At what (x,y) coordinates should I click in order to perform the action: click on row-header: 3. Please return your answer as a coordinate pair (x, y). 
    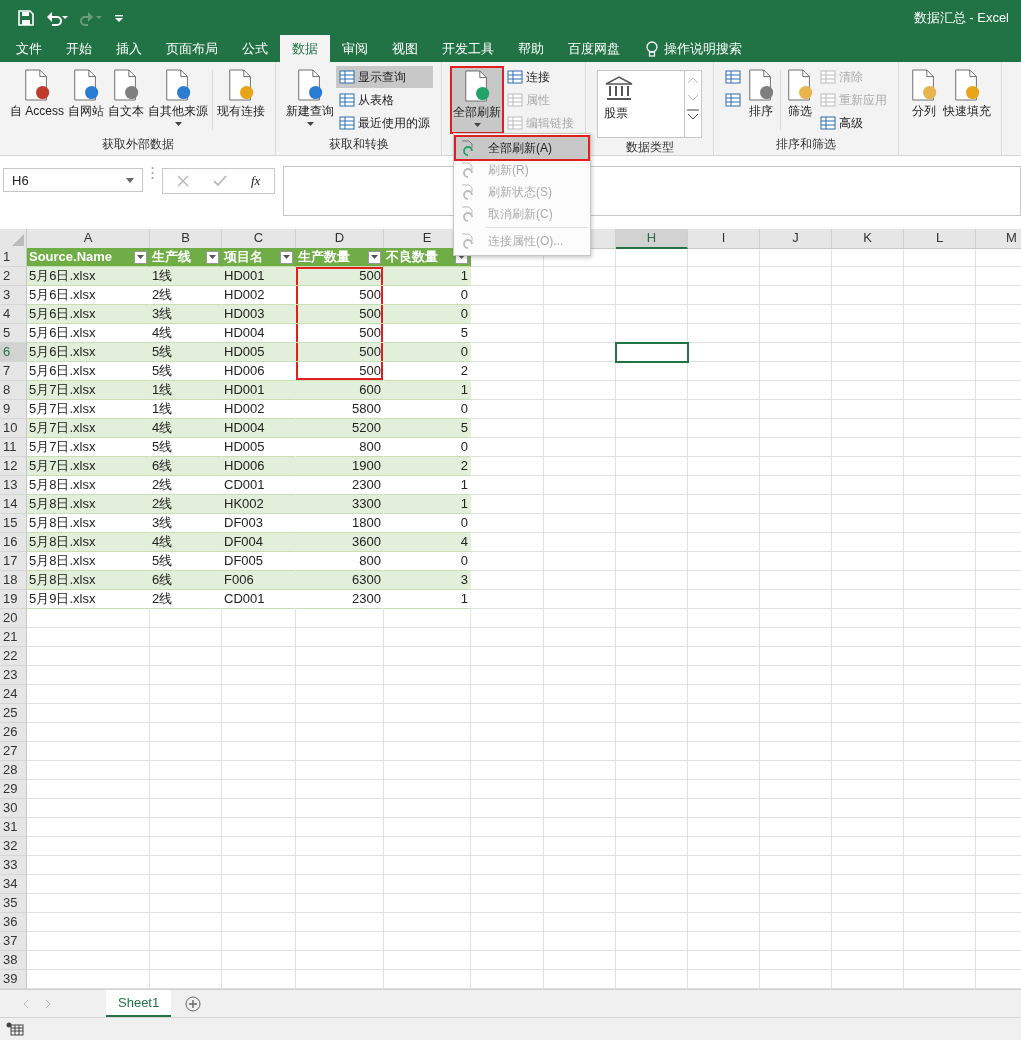
    Looking at the image, I should click on (13, 295).